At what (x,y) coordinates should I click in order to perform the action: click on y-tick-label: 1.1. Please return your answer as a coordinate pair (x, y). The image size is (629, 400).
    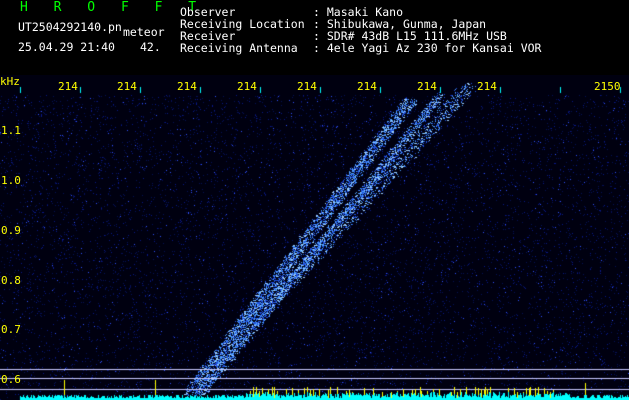
    Looking at the image, I should click on (11, 130).